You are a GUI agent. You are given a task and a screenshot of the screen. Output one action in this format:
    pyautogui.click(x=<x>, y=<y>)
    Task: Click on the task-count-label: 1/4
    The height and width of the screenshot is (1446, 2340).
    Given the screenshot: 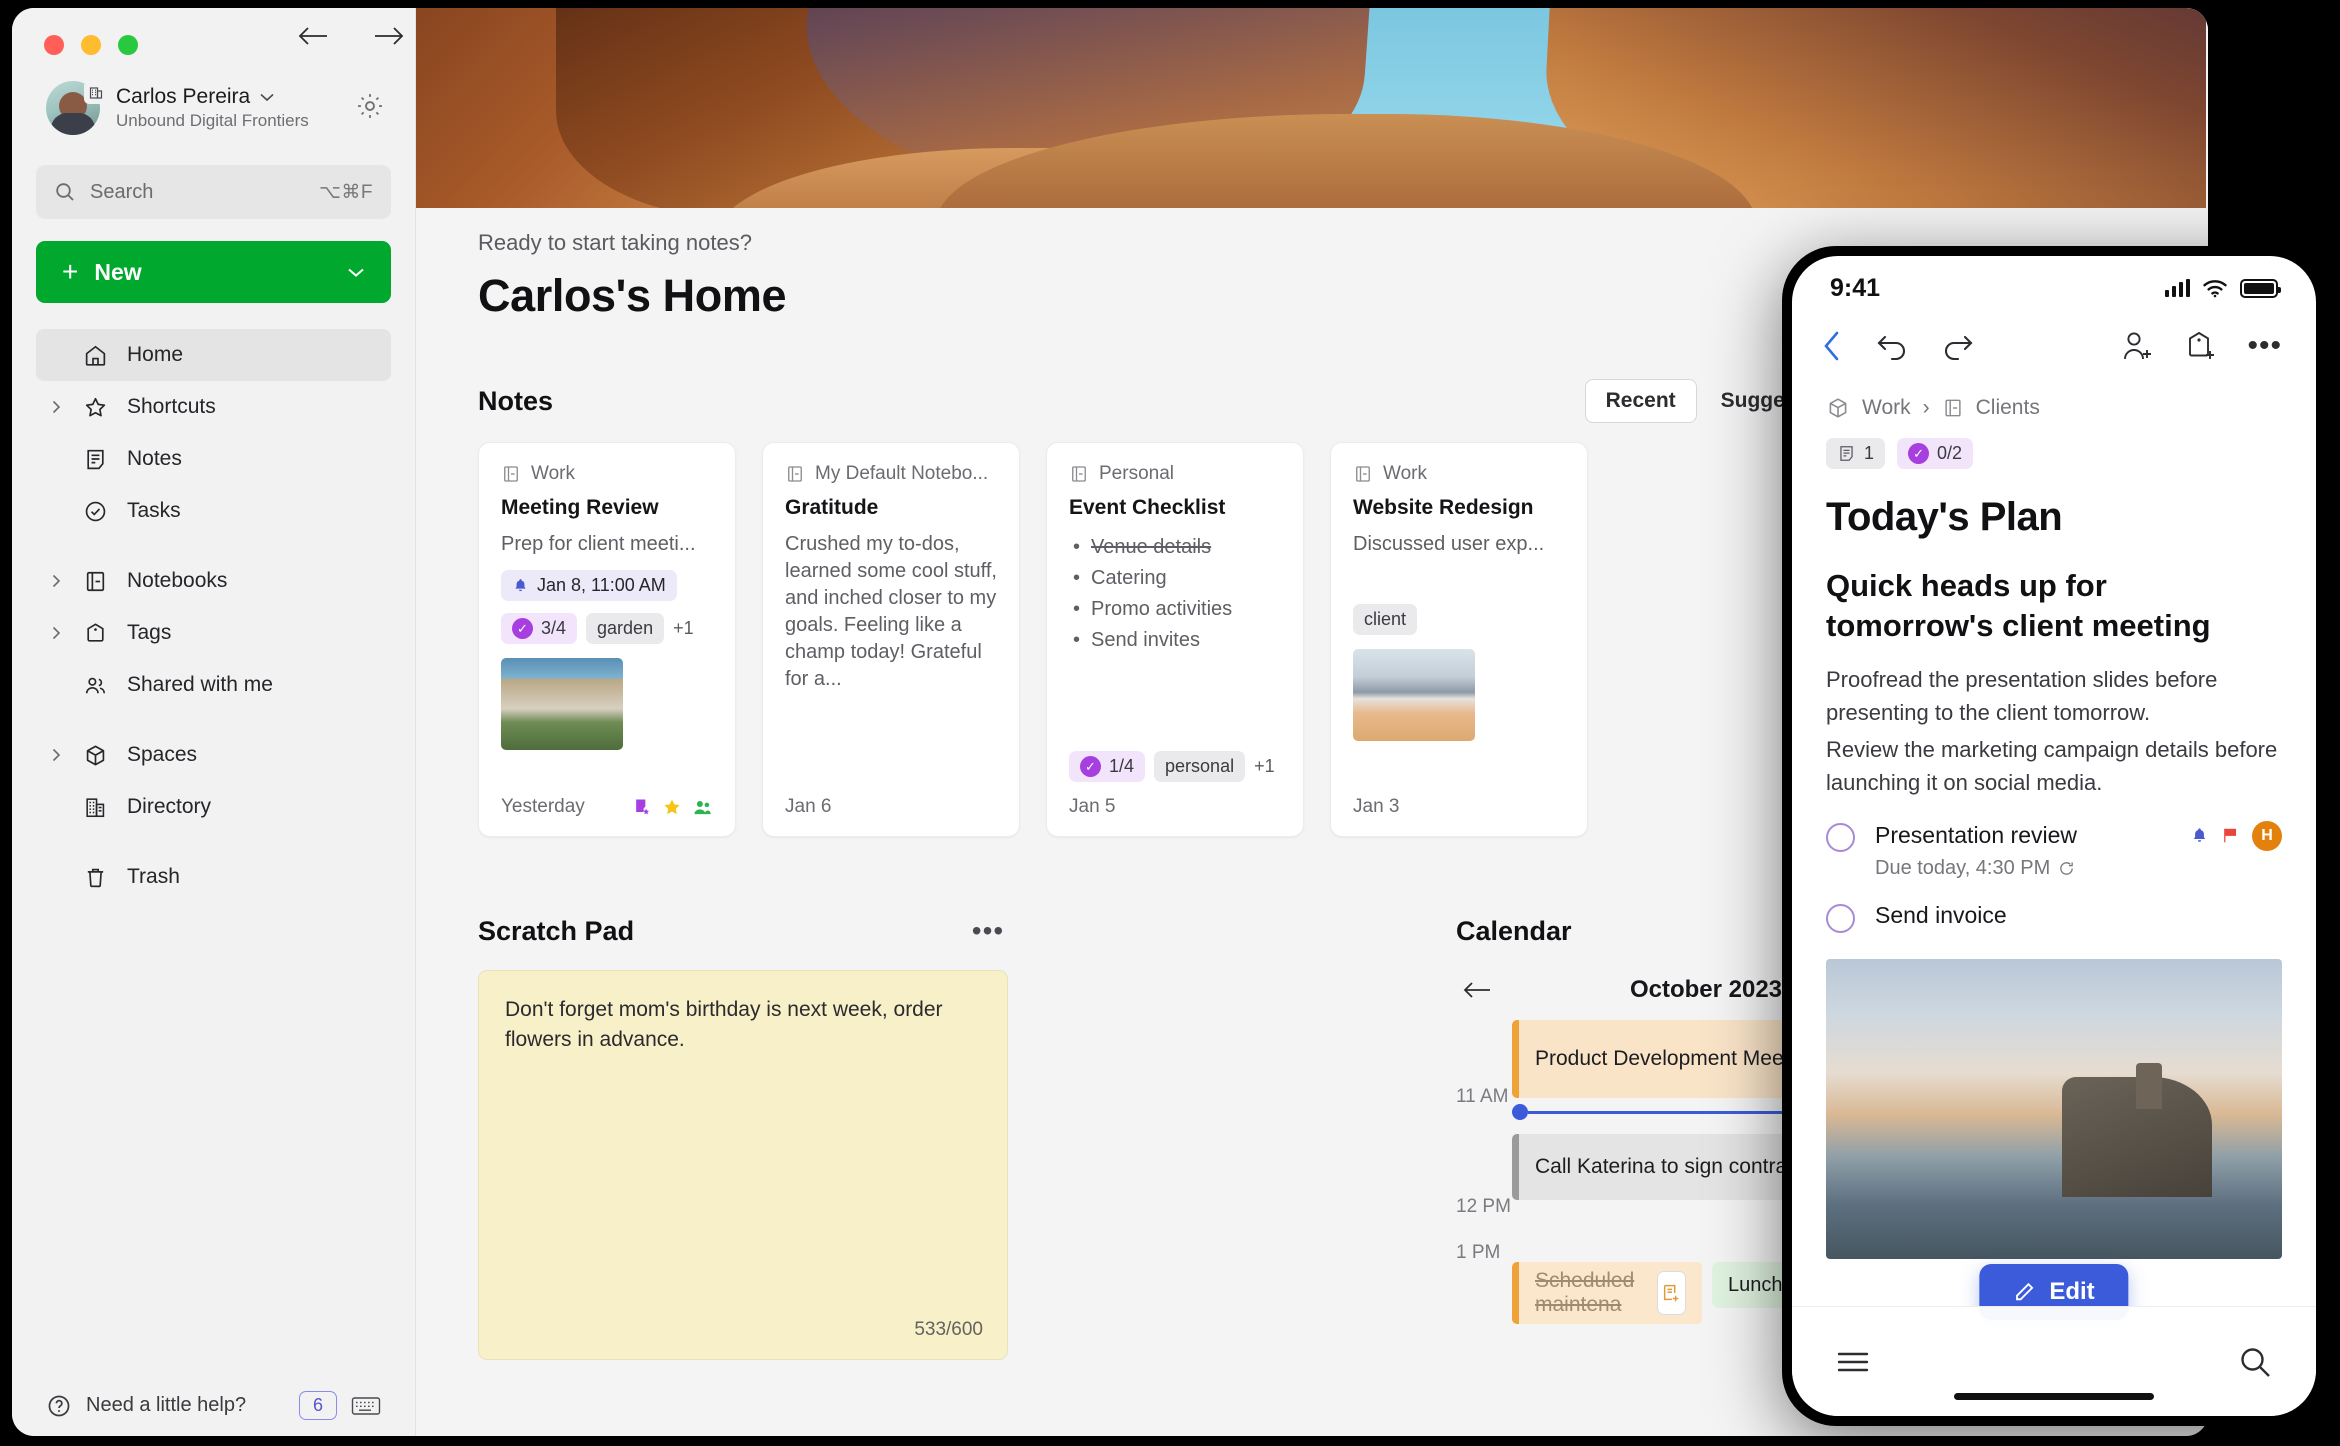 What is the action you would take?
    pyautogui.click(x=1122, y=766)
    